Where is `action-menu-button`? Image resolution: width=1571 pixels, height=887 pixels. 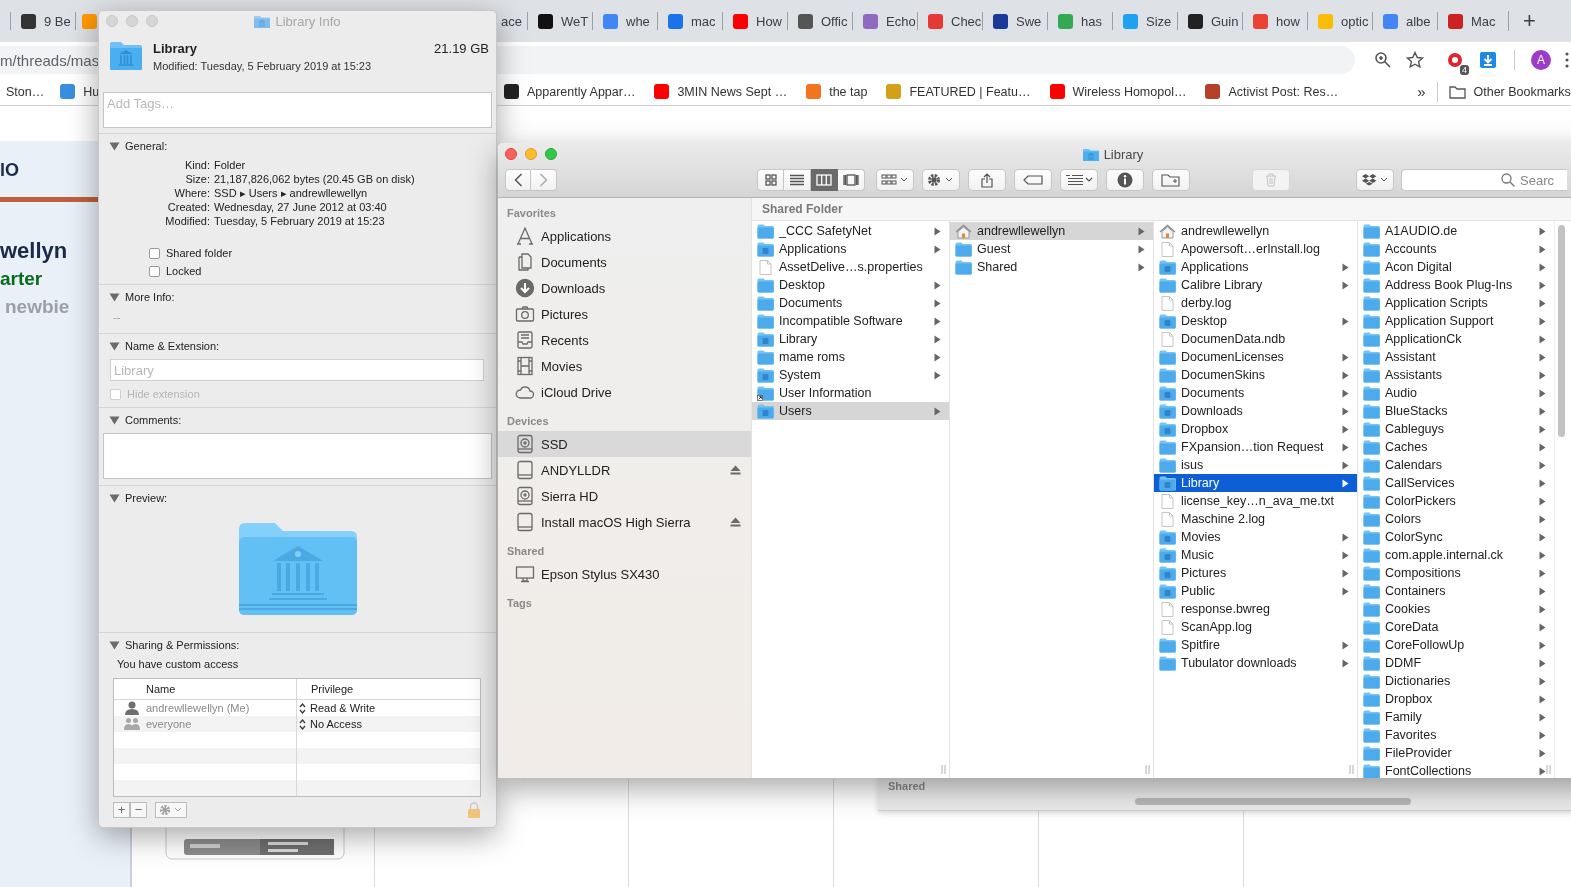
action-menu-button is located at coordinates (941, 180).